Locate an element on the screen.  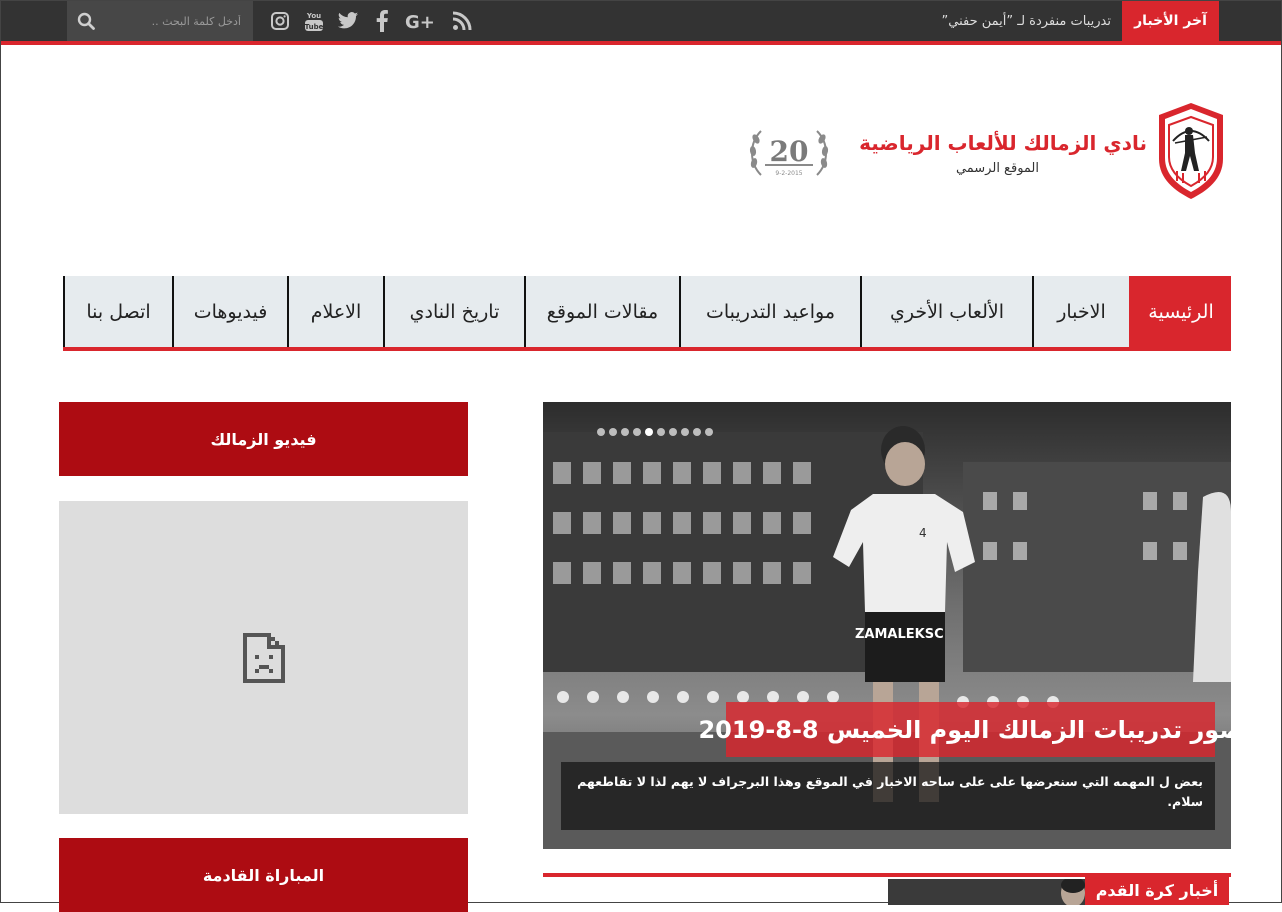
badge-number: 20 is located at coordinates (789, 151).